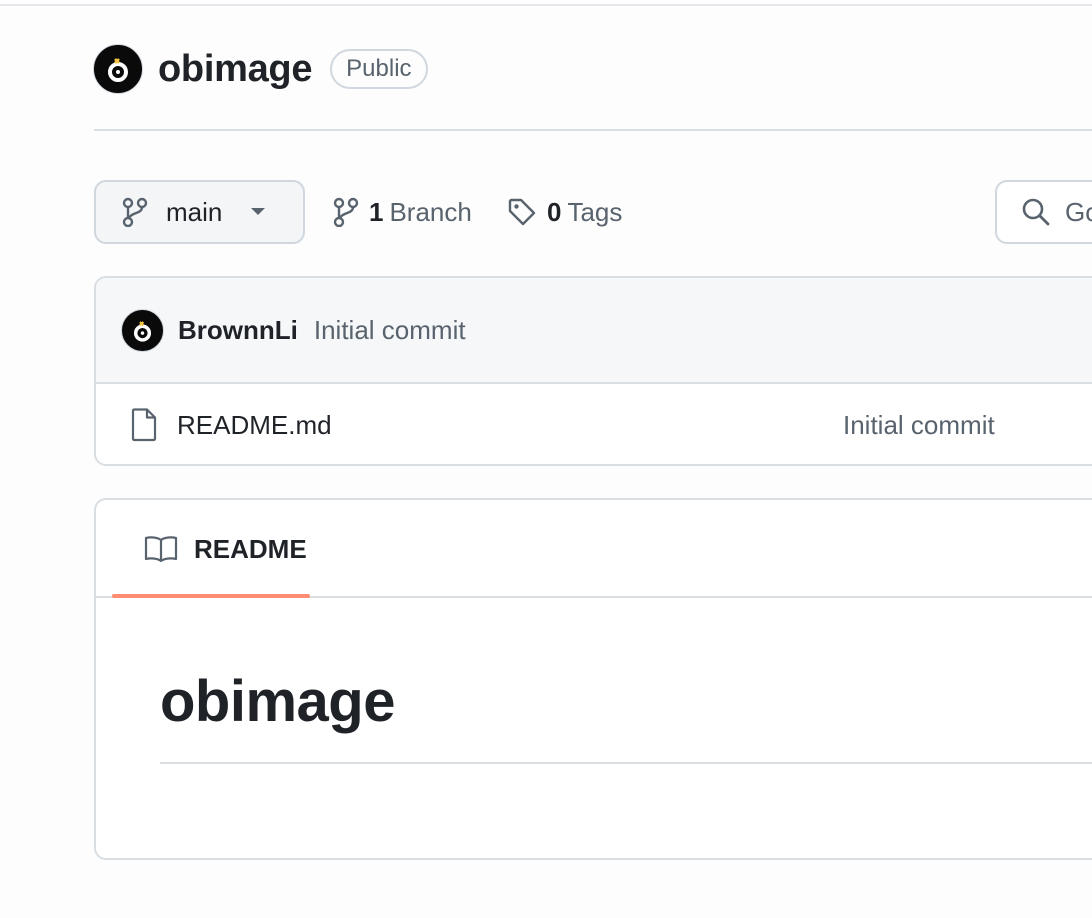  I want to click on file-row: README.md Initial commit, so click(594, 424).